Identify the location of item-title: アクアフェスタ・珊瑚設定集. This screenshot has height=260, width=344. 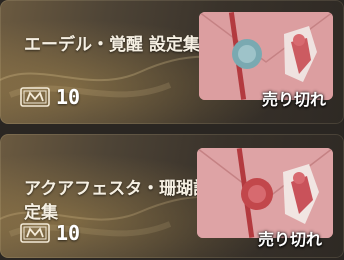
(117, 201).